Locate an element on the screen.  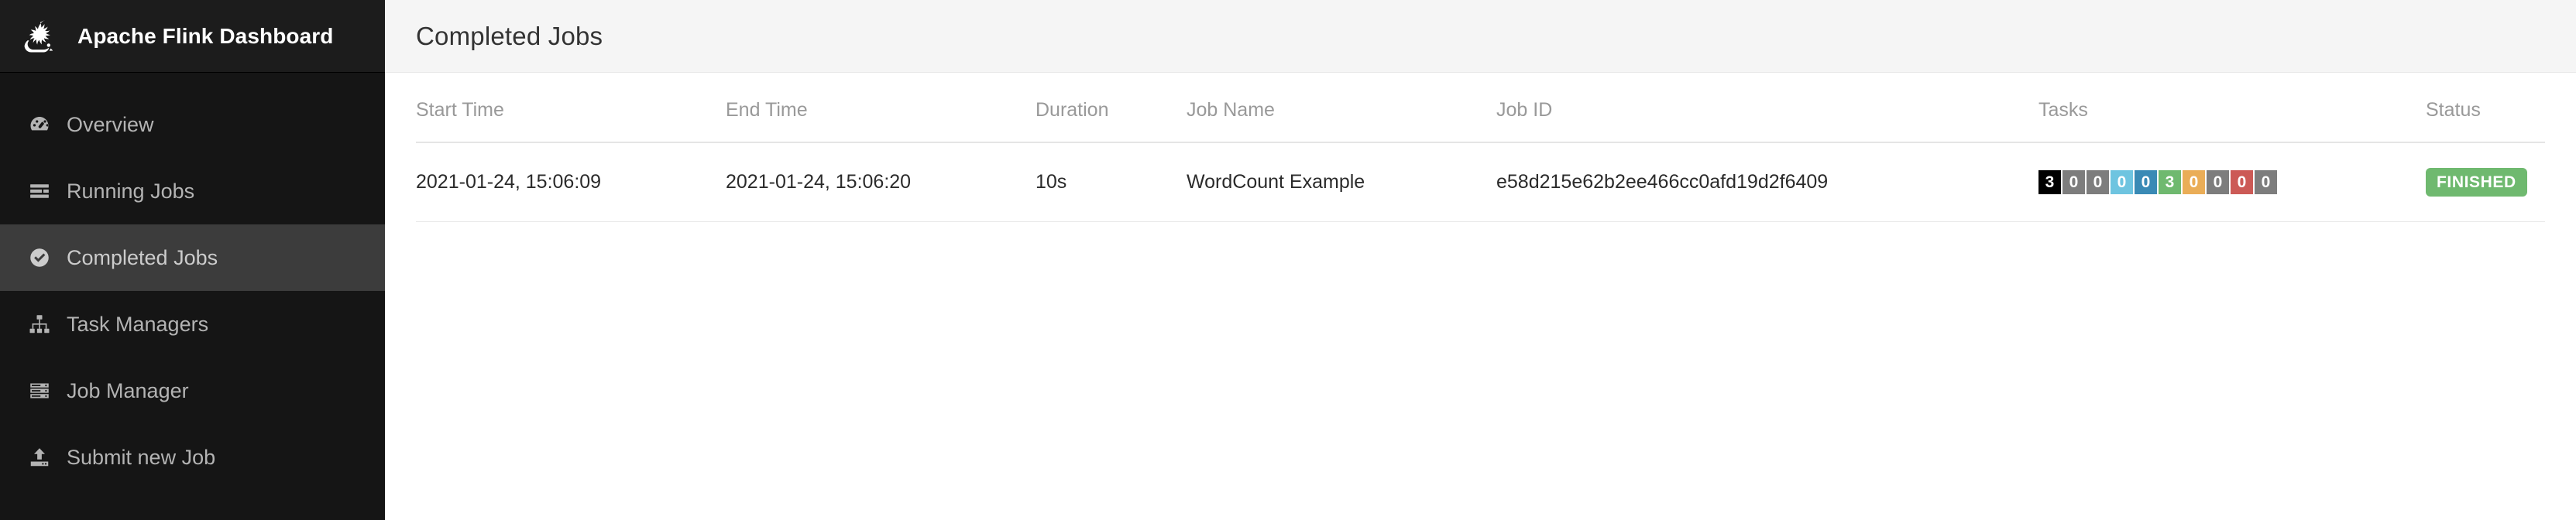
task-count-created: 0 is located at coordinates (2074, 182).